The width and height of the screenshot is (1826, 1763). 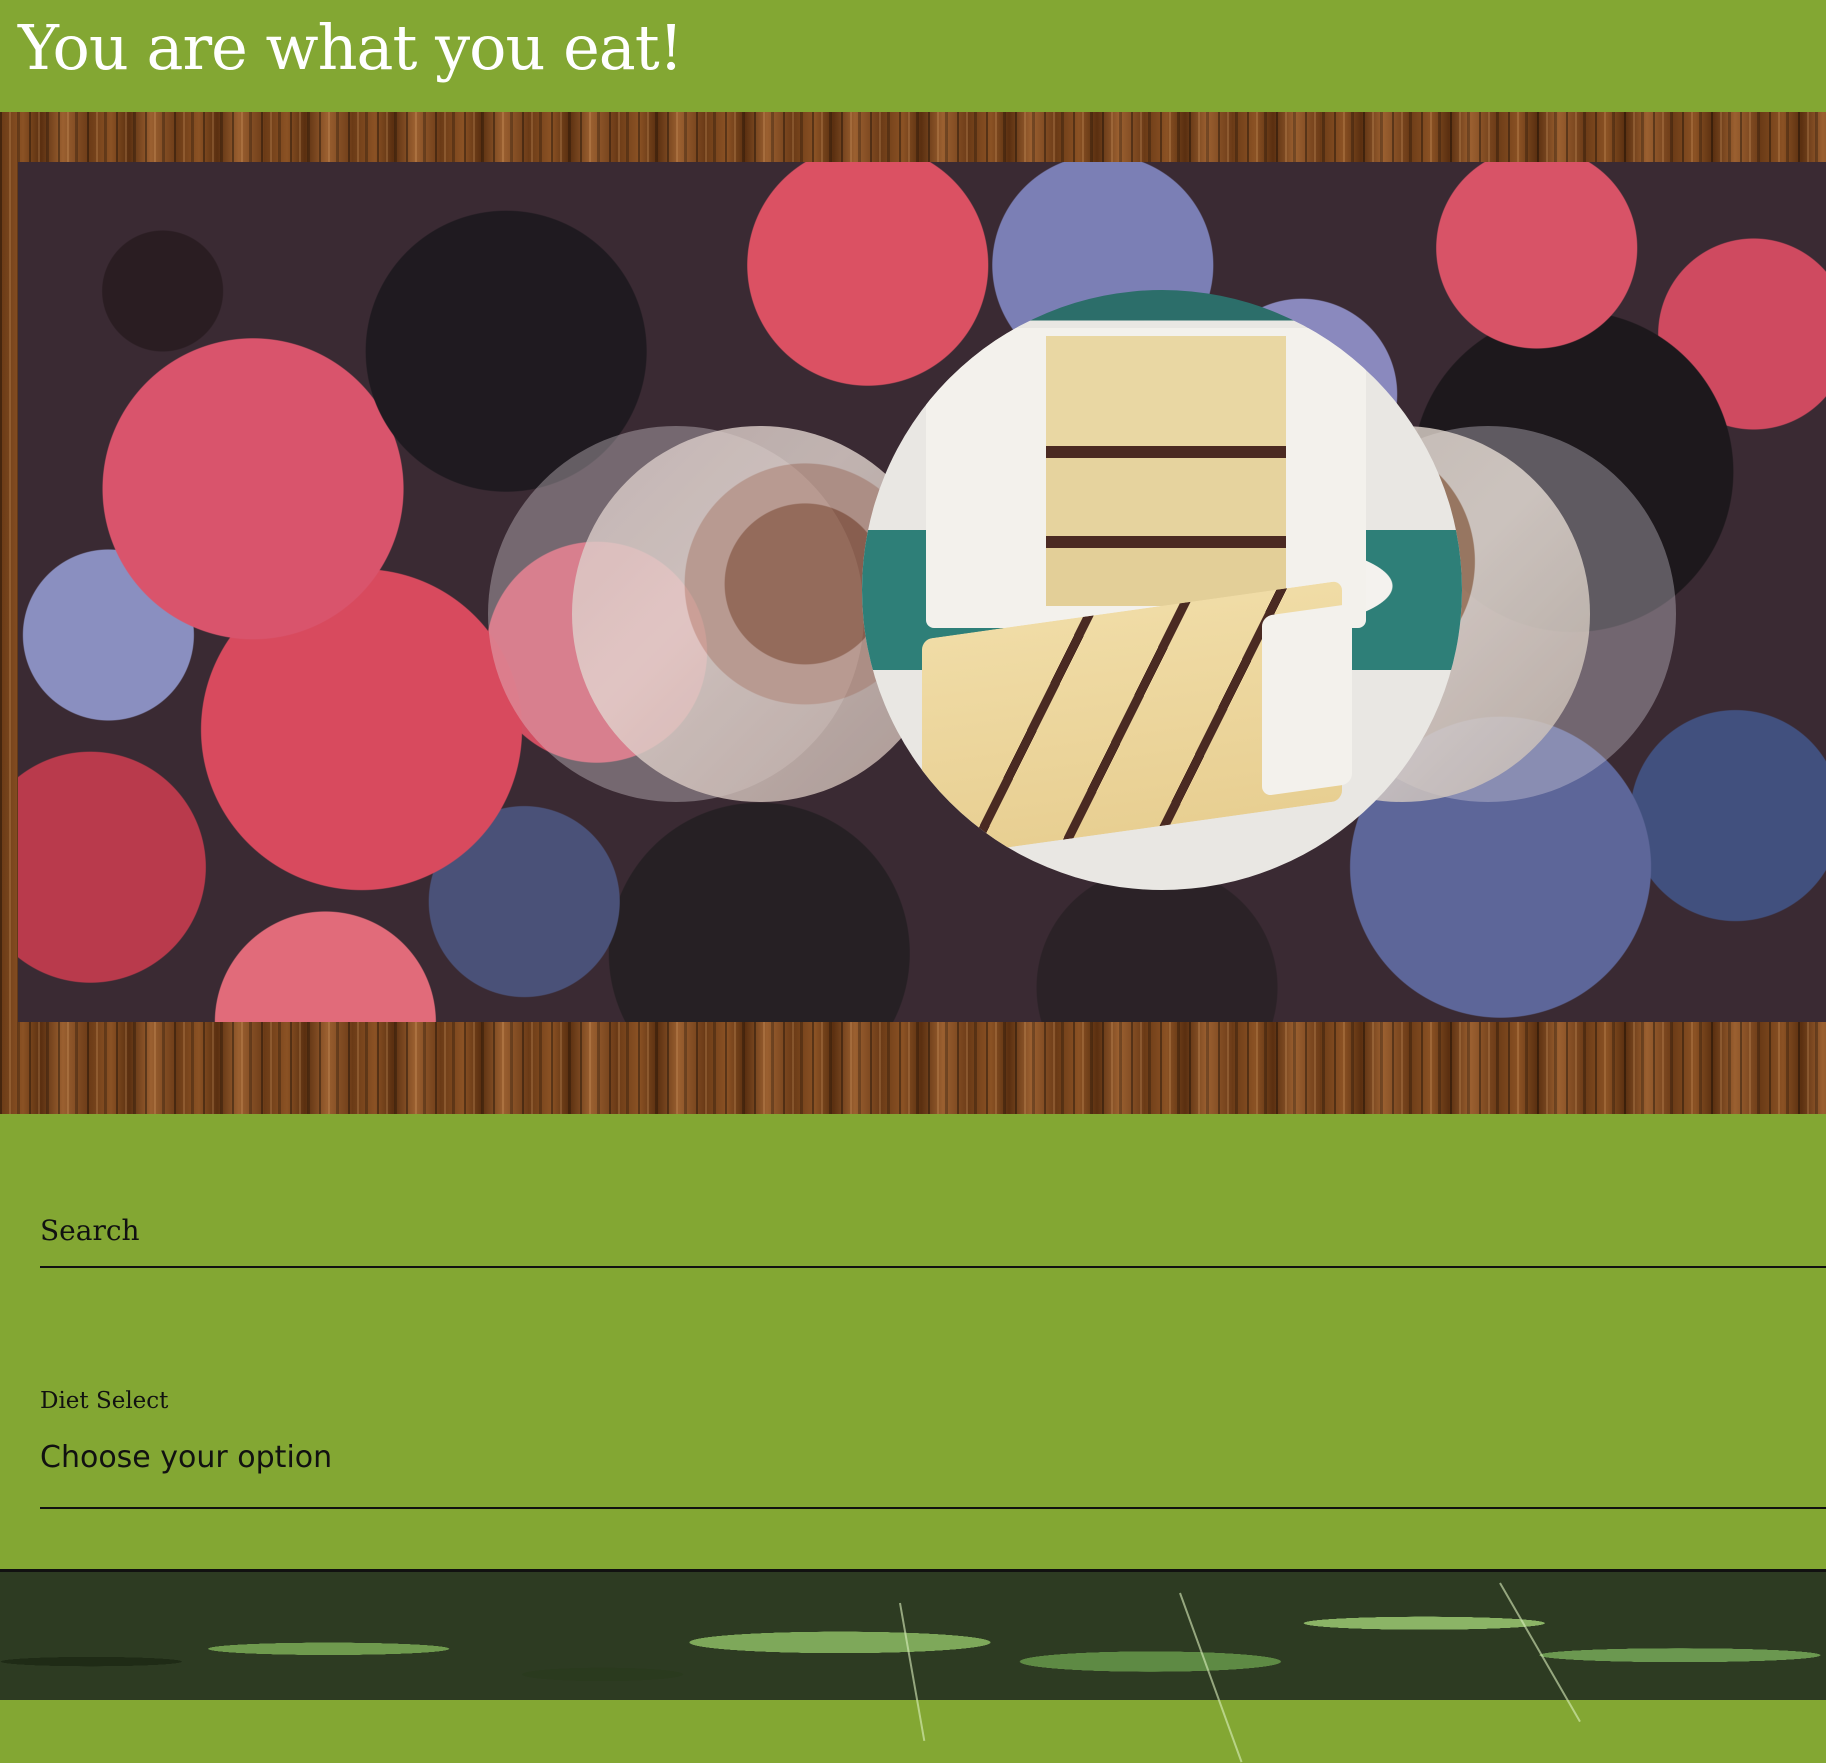 I want to click on diet-select-value: Choose your option, so click(x=186, y=1457).